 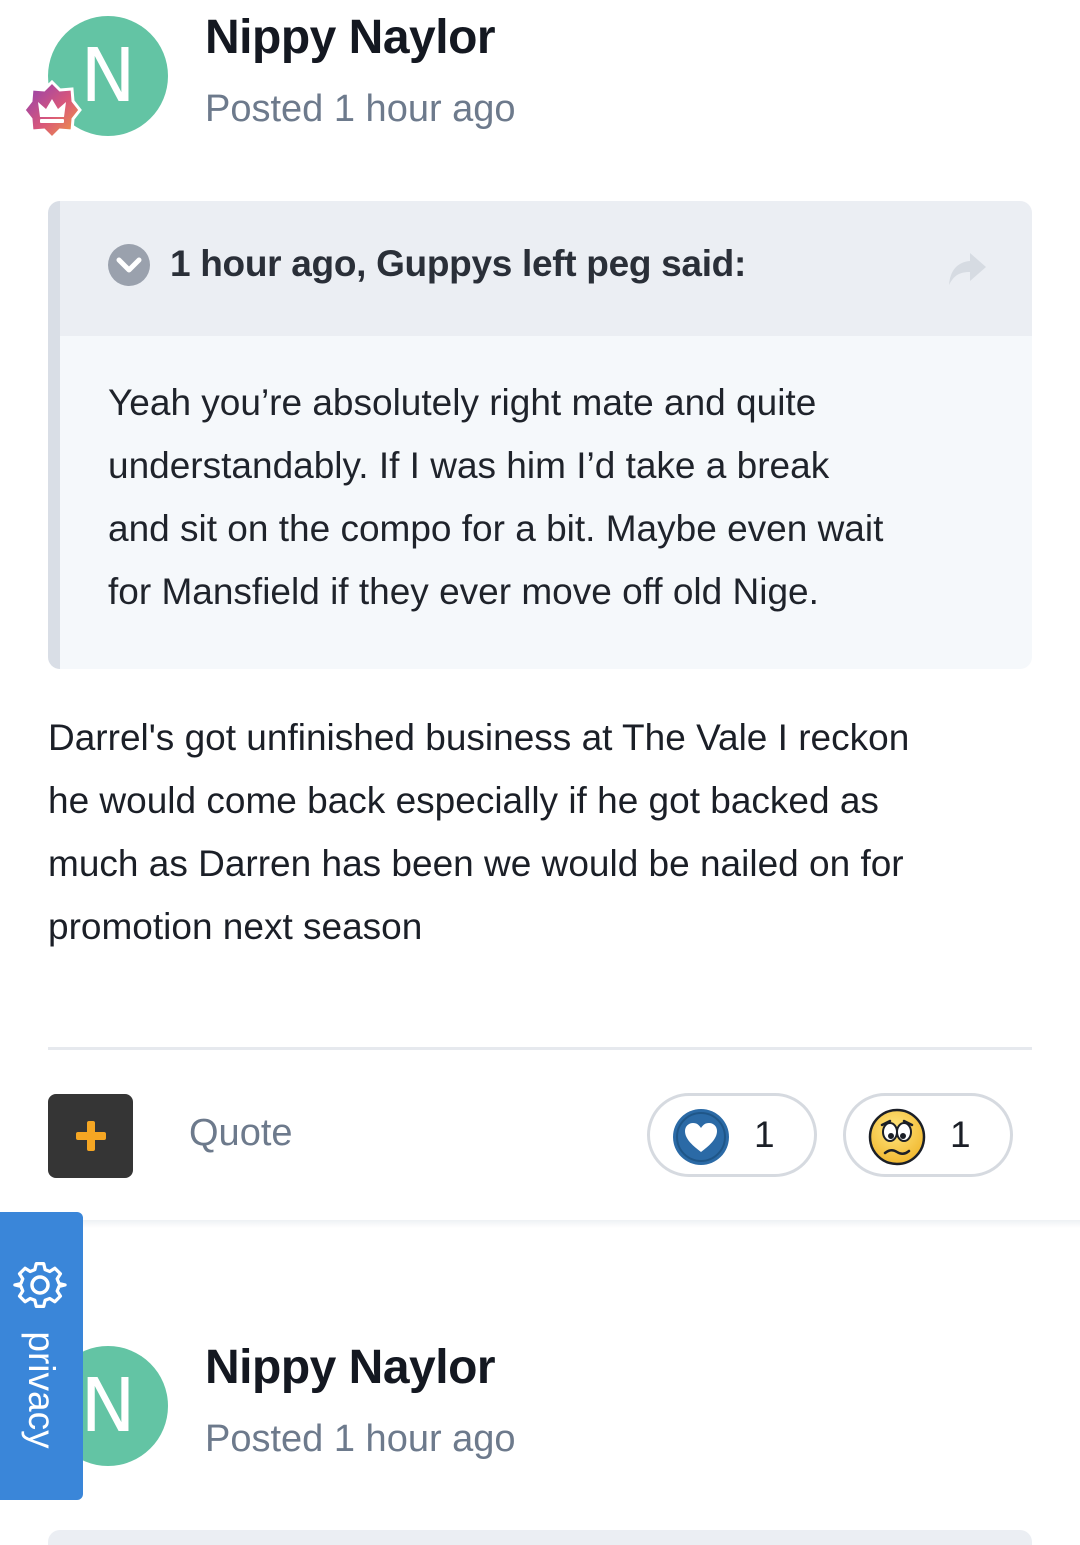 I want to click on privacy-label: privacy, so click(x=41, y=1390).